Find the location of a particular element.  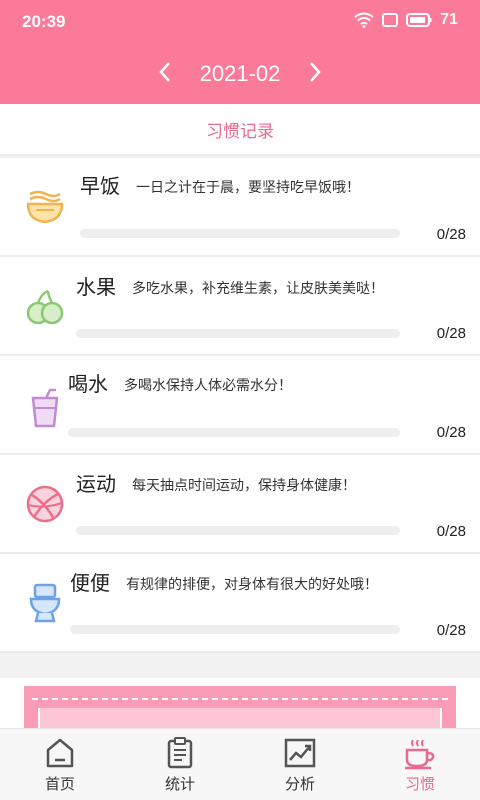

screen-icon is located at coordinates (390, 20).